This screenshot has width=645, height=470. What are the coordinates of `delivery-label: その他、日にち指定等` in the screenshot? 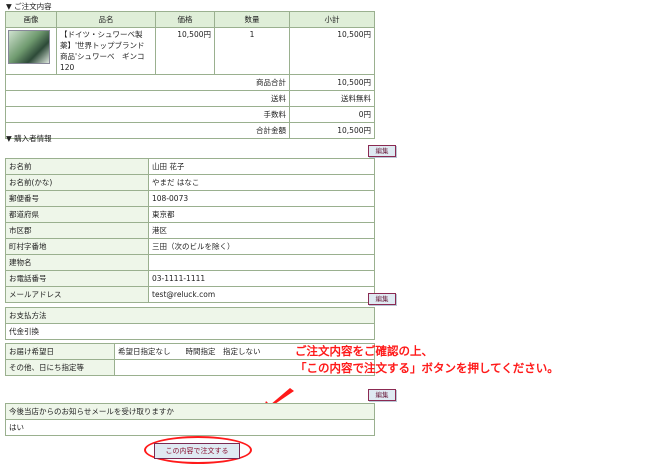 It's located at (60, 367).